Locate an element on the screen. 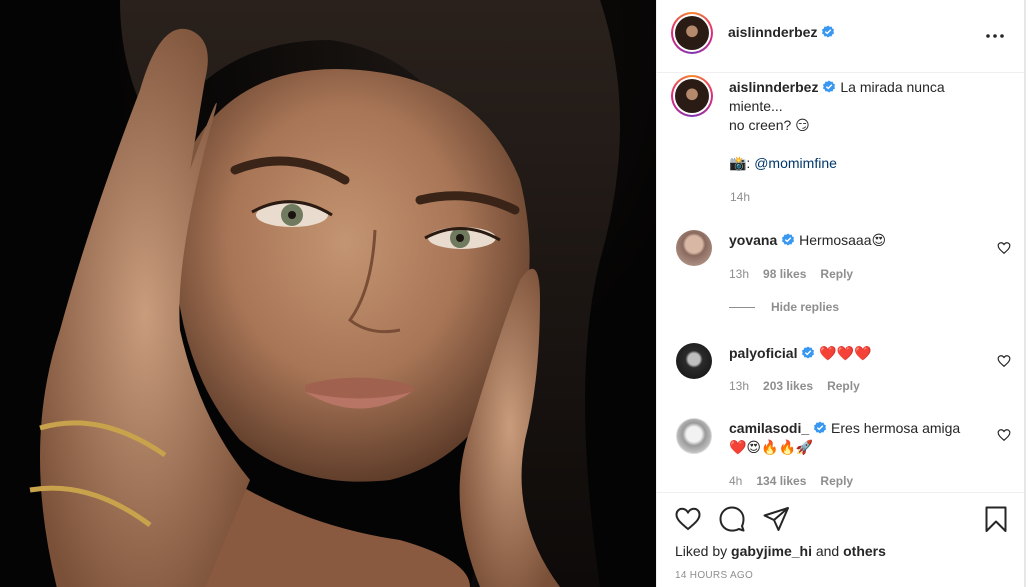 The width and height of the screenshot is (1028, 587). liked-by-summary: Liked by gabyjime_hi and others is located at coordinates (780, 551).